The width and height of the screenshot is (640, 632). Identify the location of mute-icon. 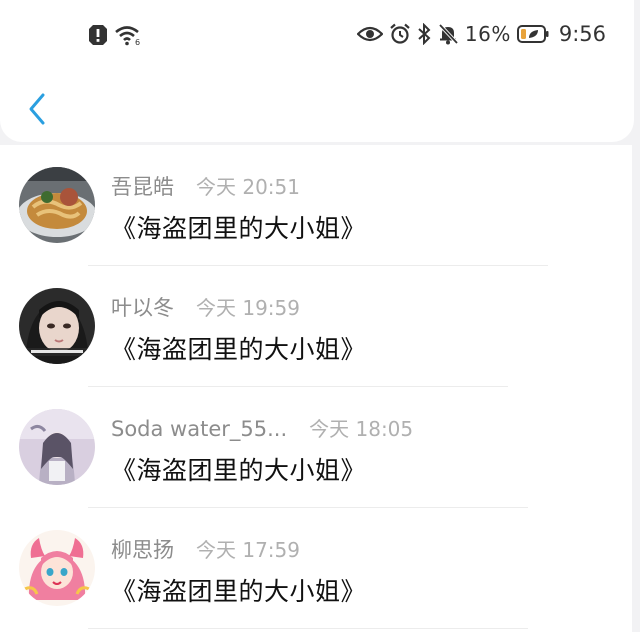
(448, 34).